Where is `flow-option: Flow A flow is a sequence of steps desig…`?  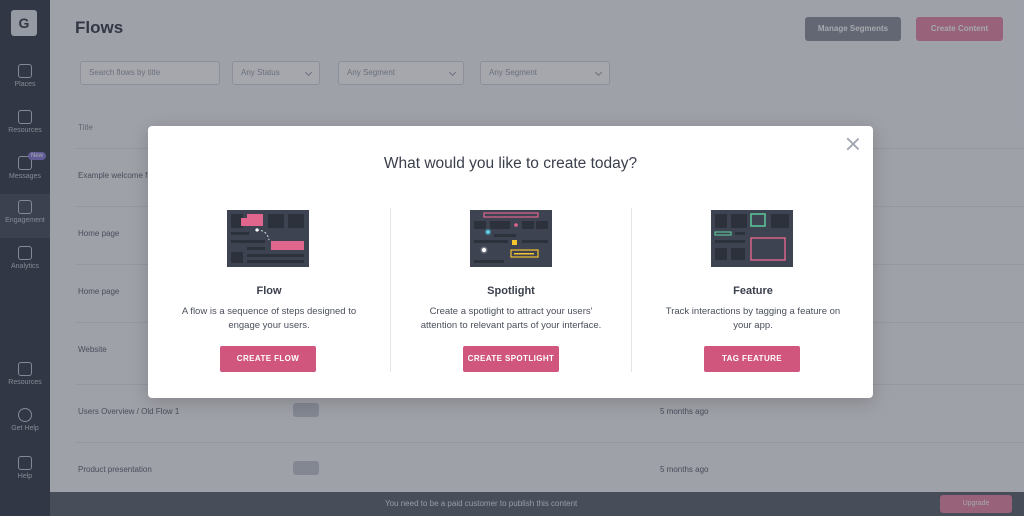
flow-option: Flow A flow is a sequence of steps desig… is located at coordinates (269, 290).